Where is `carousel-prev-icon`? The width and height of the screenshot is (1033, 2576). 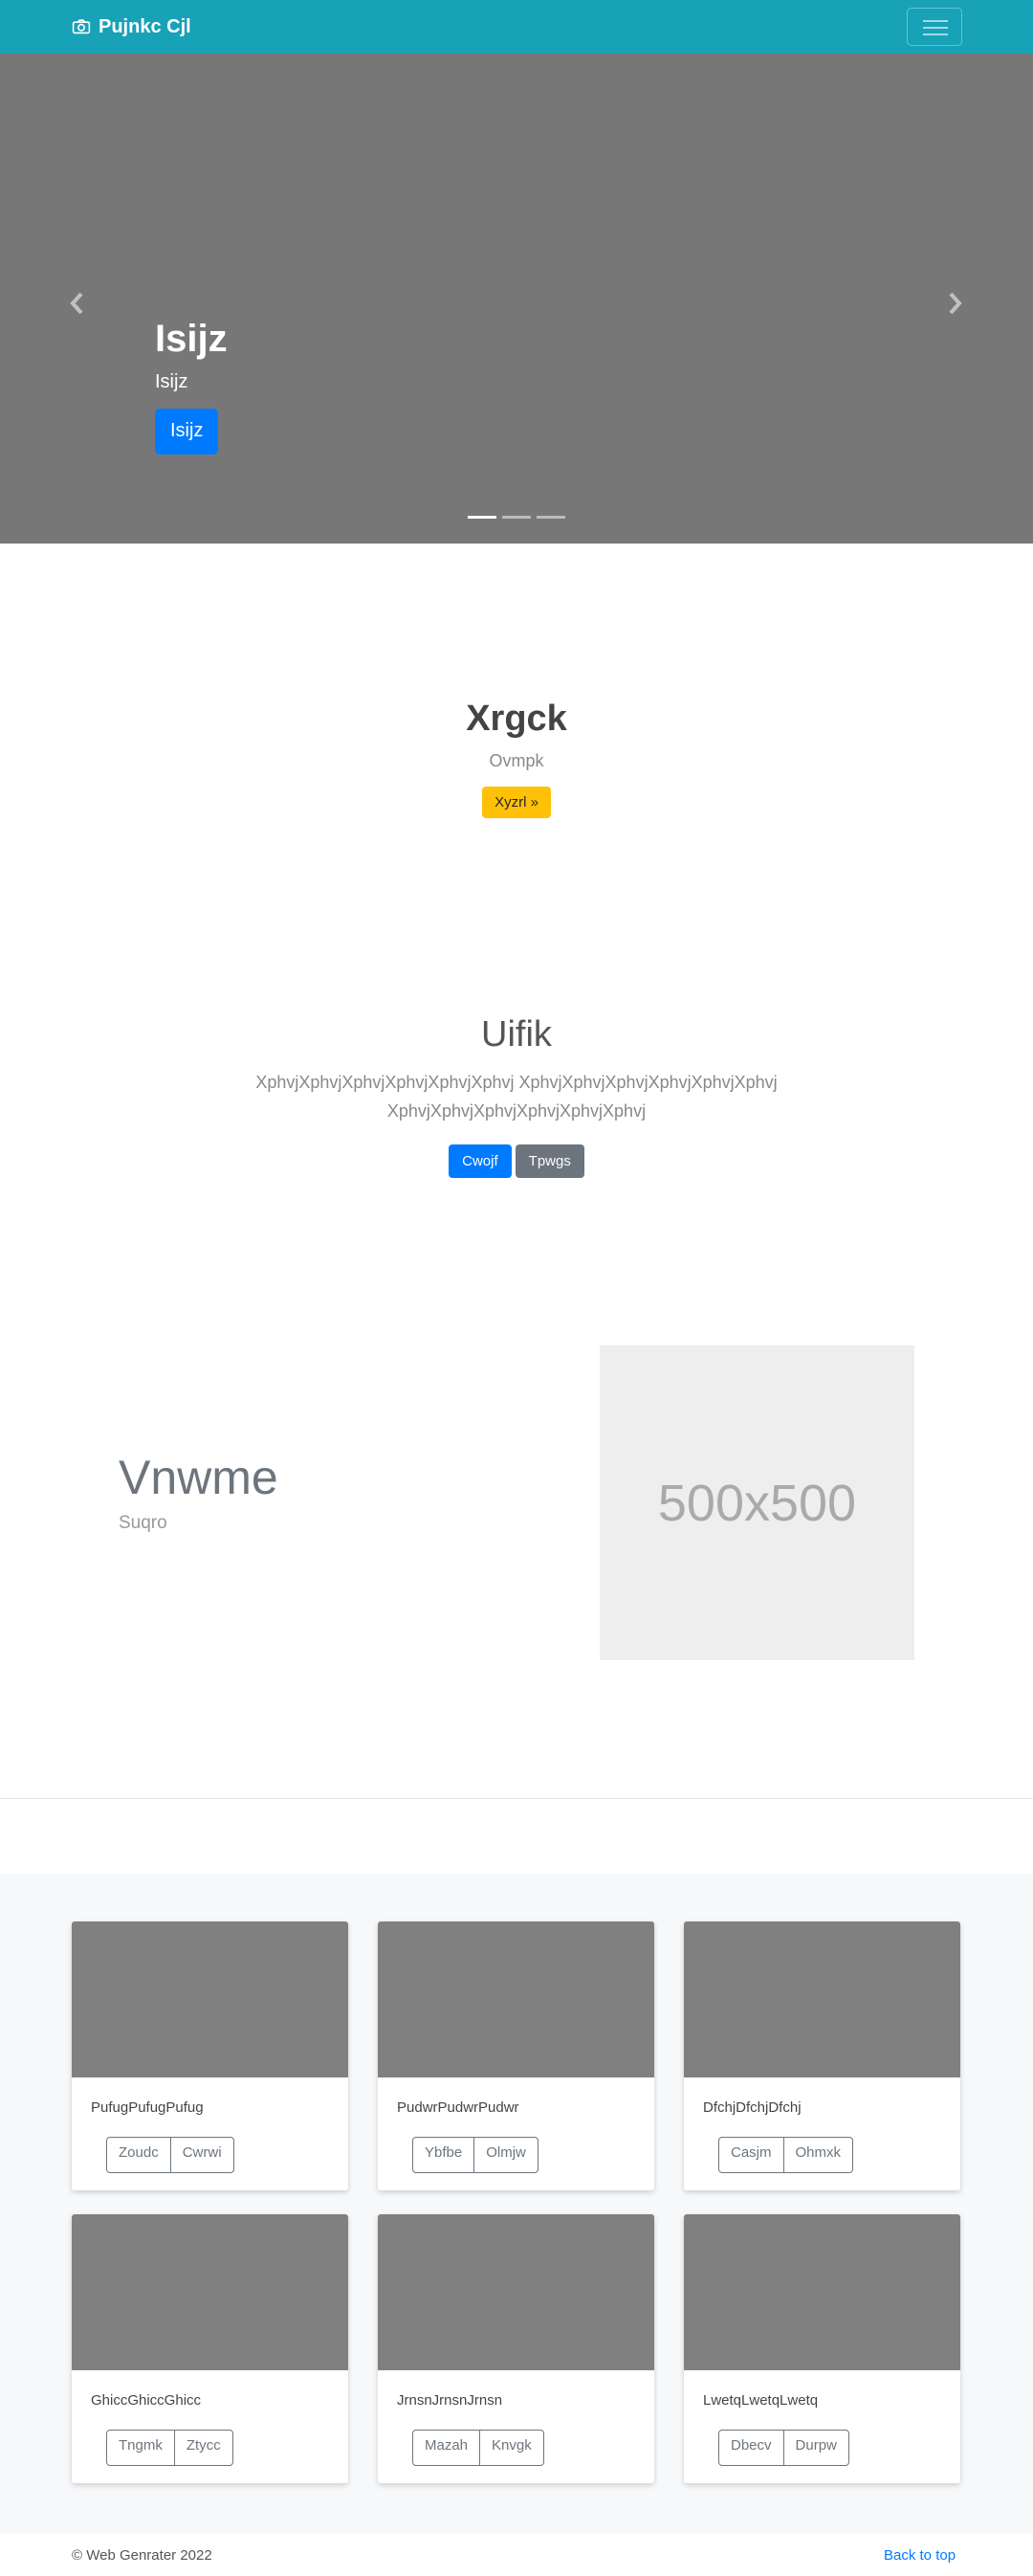 carousel-prev-icon is located at coordinates (77, 303).